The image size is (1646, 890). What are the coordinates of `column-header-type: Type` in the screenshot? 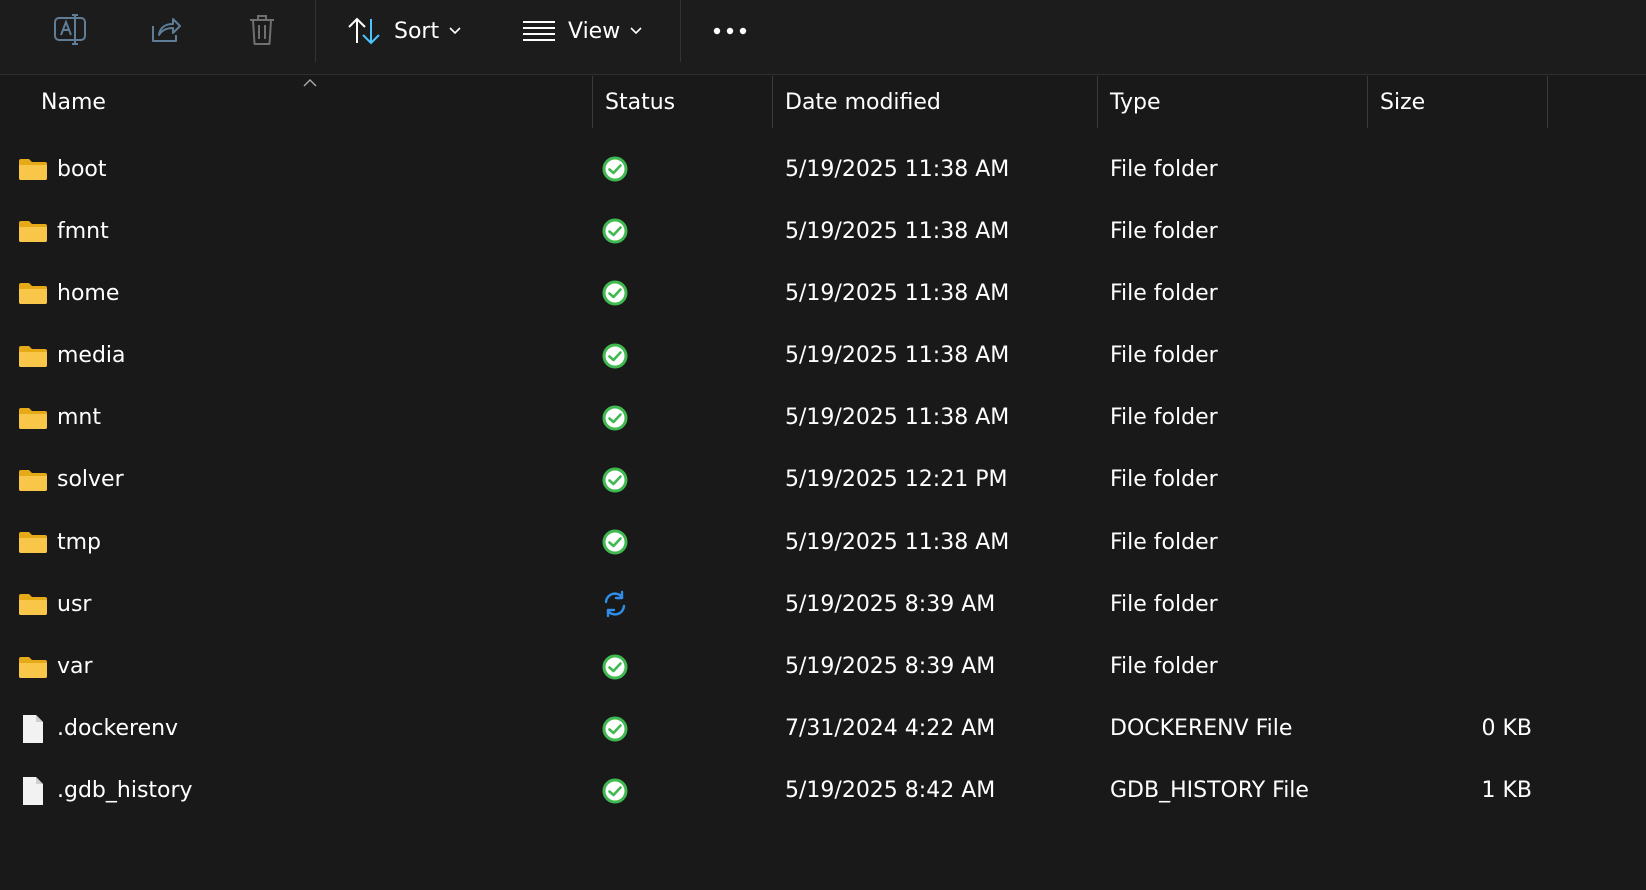 It's located at (1135, 102).